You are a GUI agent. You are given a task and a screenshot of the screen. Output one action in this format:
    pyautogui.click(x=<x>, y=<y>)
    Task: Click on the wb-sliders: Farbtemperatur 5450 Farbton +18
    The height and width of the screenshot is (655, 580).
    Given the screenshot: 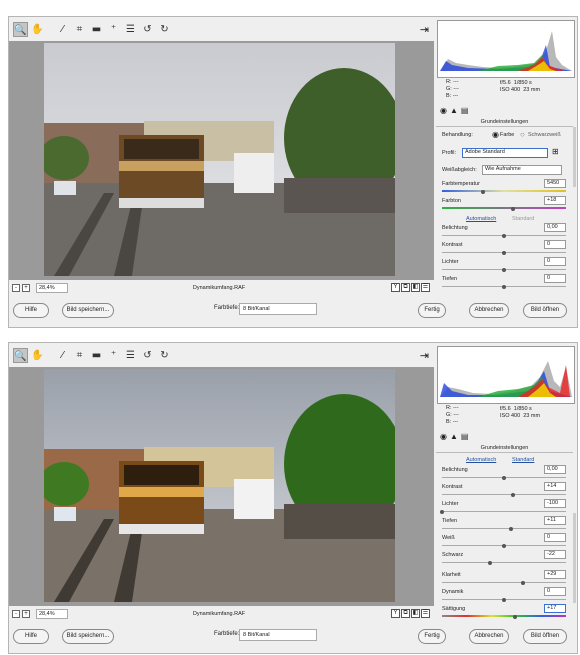 What is the action you would take?
    pyautogui.click(x=504, y=197)
    